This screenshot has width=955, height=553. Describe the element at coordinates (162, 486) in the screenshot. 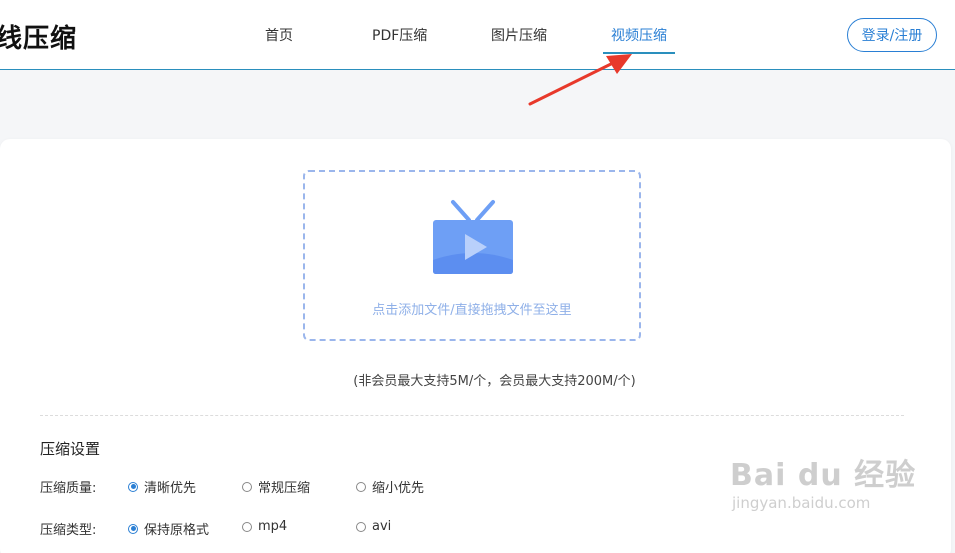

I see `quality-radio-clarity: 清晰优先` at that location.